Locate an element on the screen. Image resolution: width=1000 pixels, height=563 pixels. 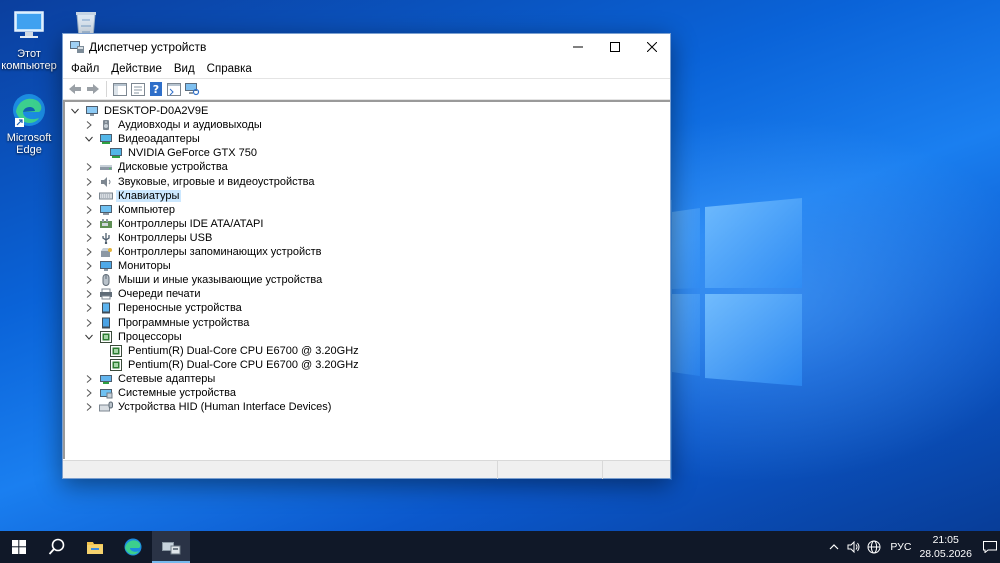
help-button: ? is located at coordinates (156, 89).